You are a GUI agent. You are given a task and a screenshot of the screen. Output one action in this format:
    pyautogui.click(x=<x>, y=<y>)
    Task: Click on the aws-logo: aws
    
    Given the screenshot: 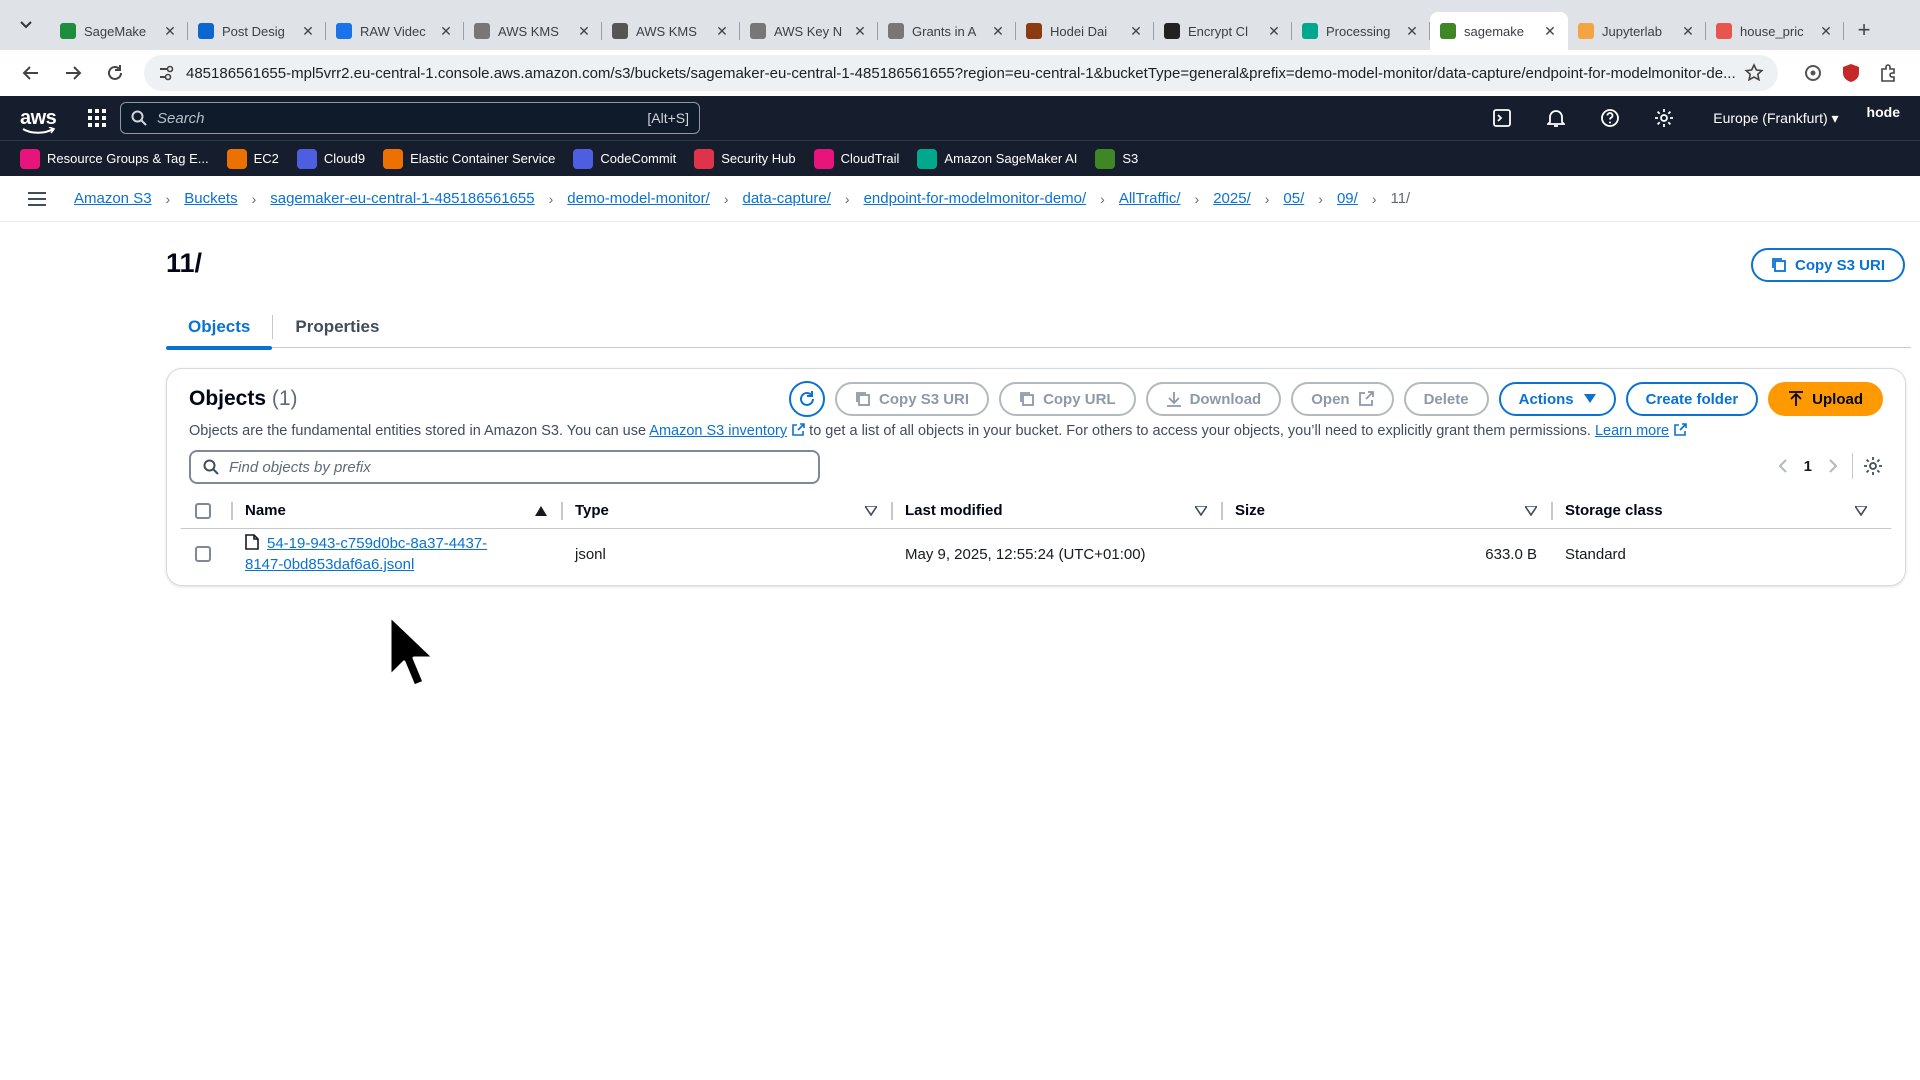 What is the action you would take?
    pyautogui.click(x=40, y=120)
    